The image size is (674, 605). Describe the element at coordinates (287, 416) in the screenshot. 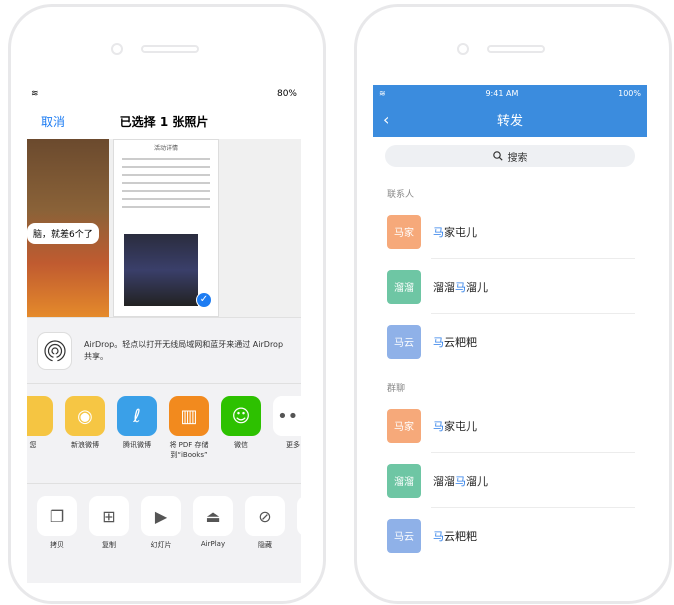

I see `app-icon: •••` at that location.